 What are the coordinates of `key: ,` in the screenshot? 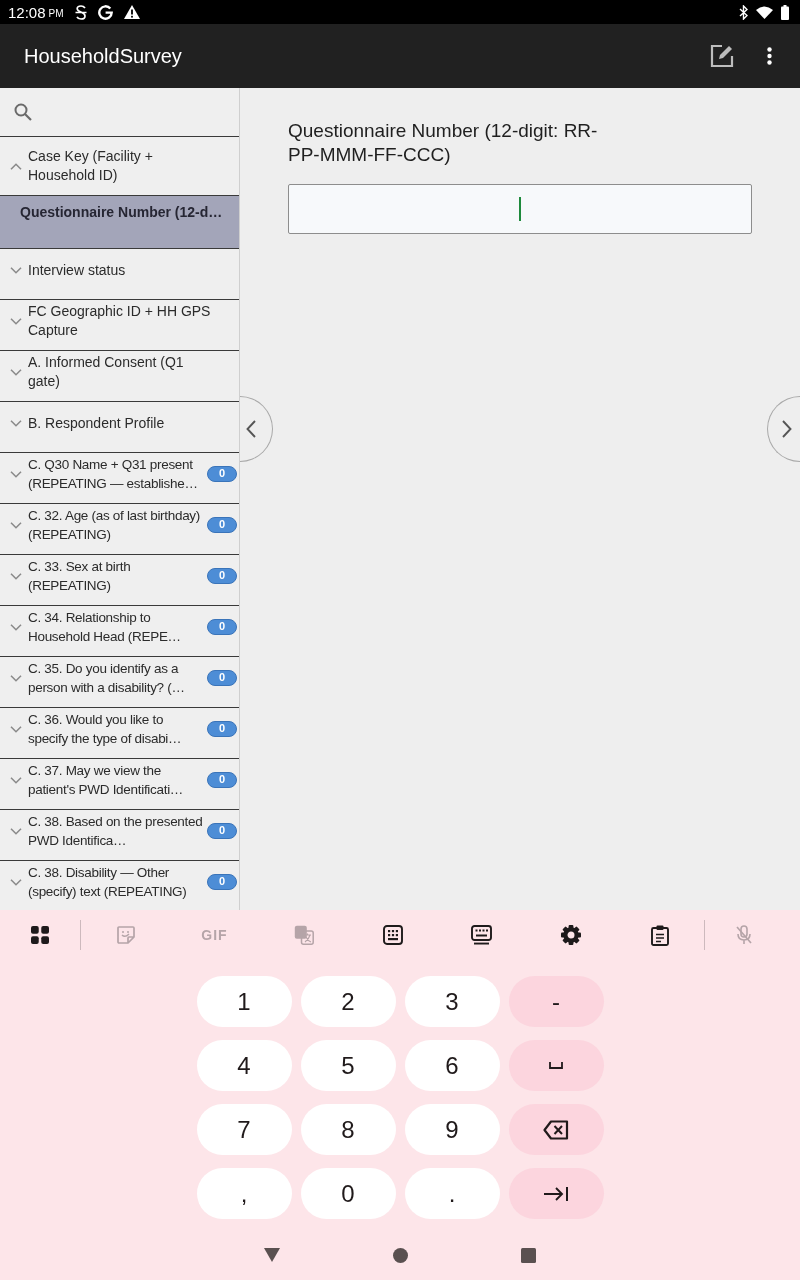 It's located at (244, 1193).